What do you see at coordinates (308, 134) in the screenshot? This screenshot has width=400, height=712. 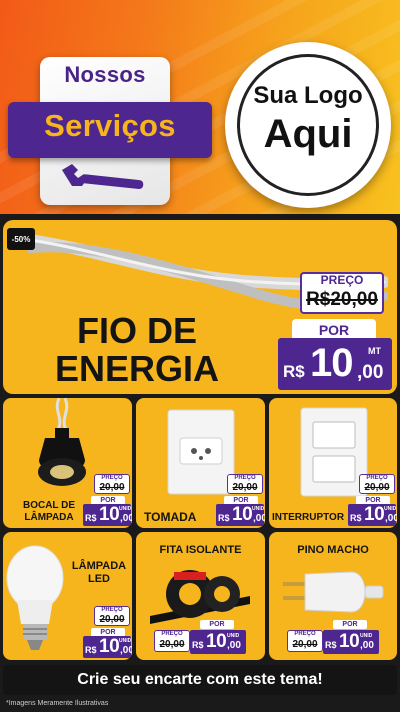 I see `logo-text-line2: Aqui` at bounding box center [308, 134].